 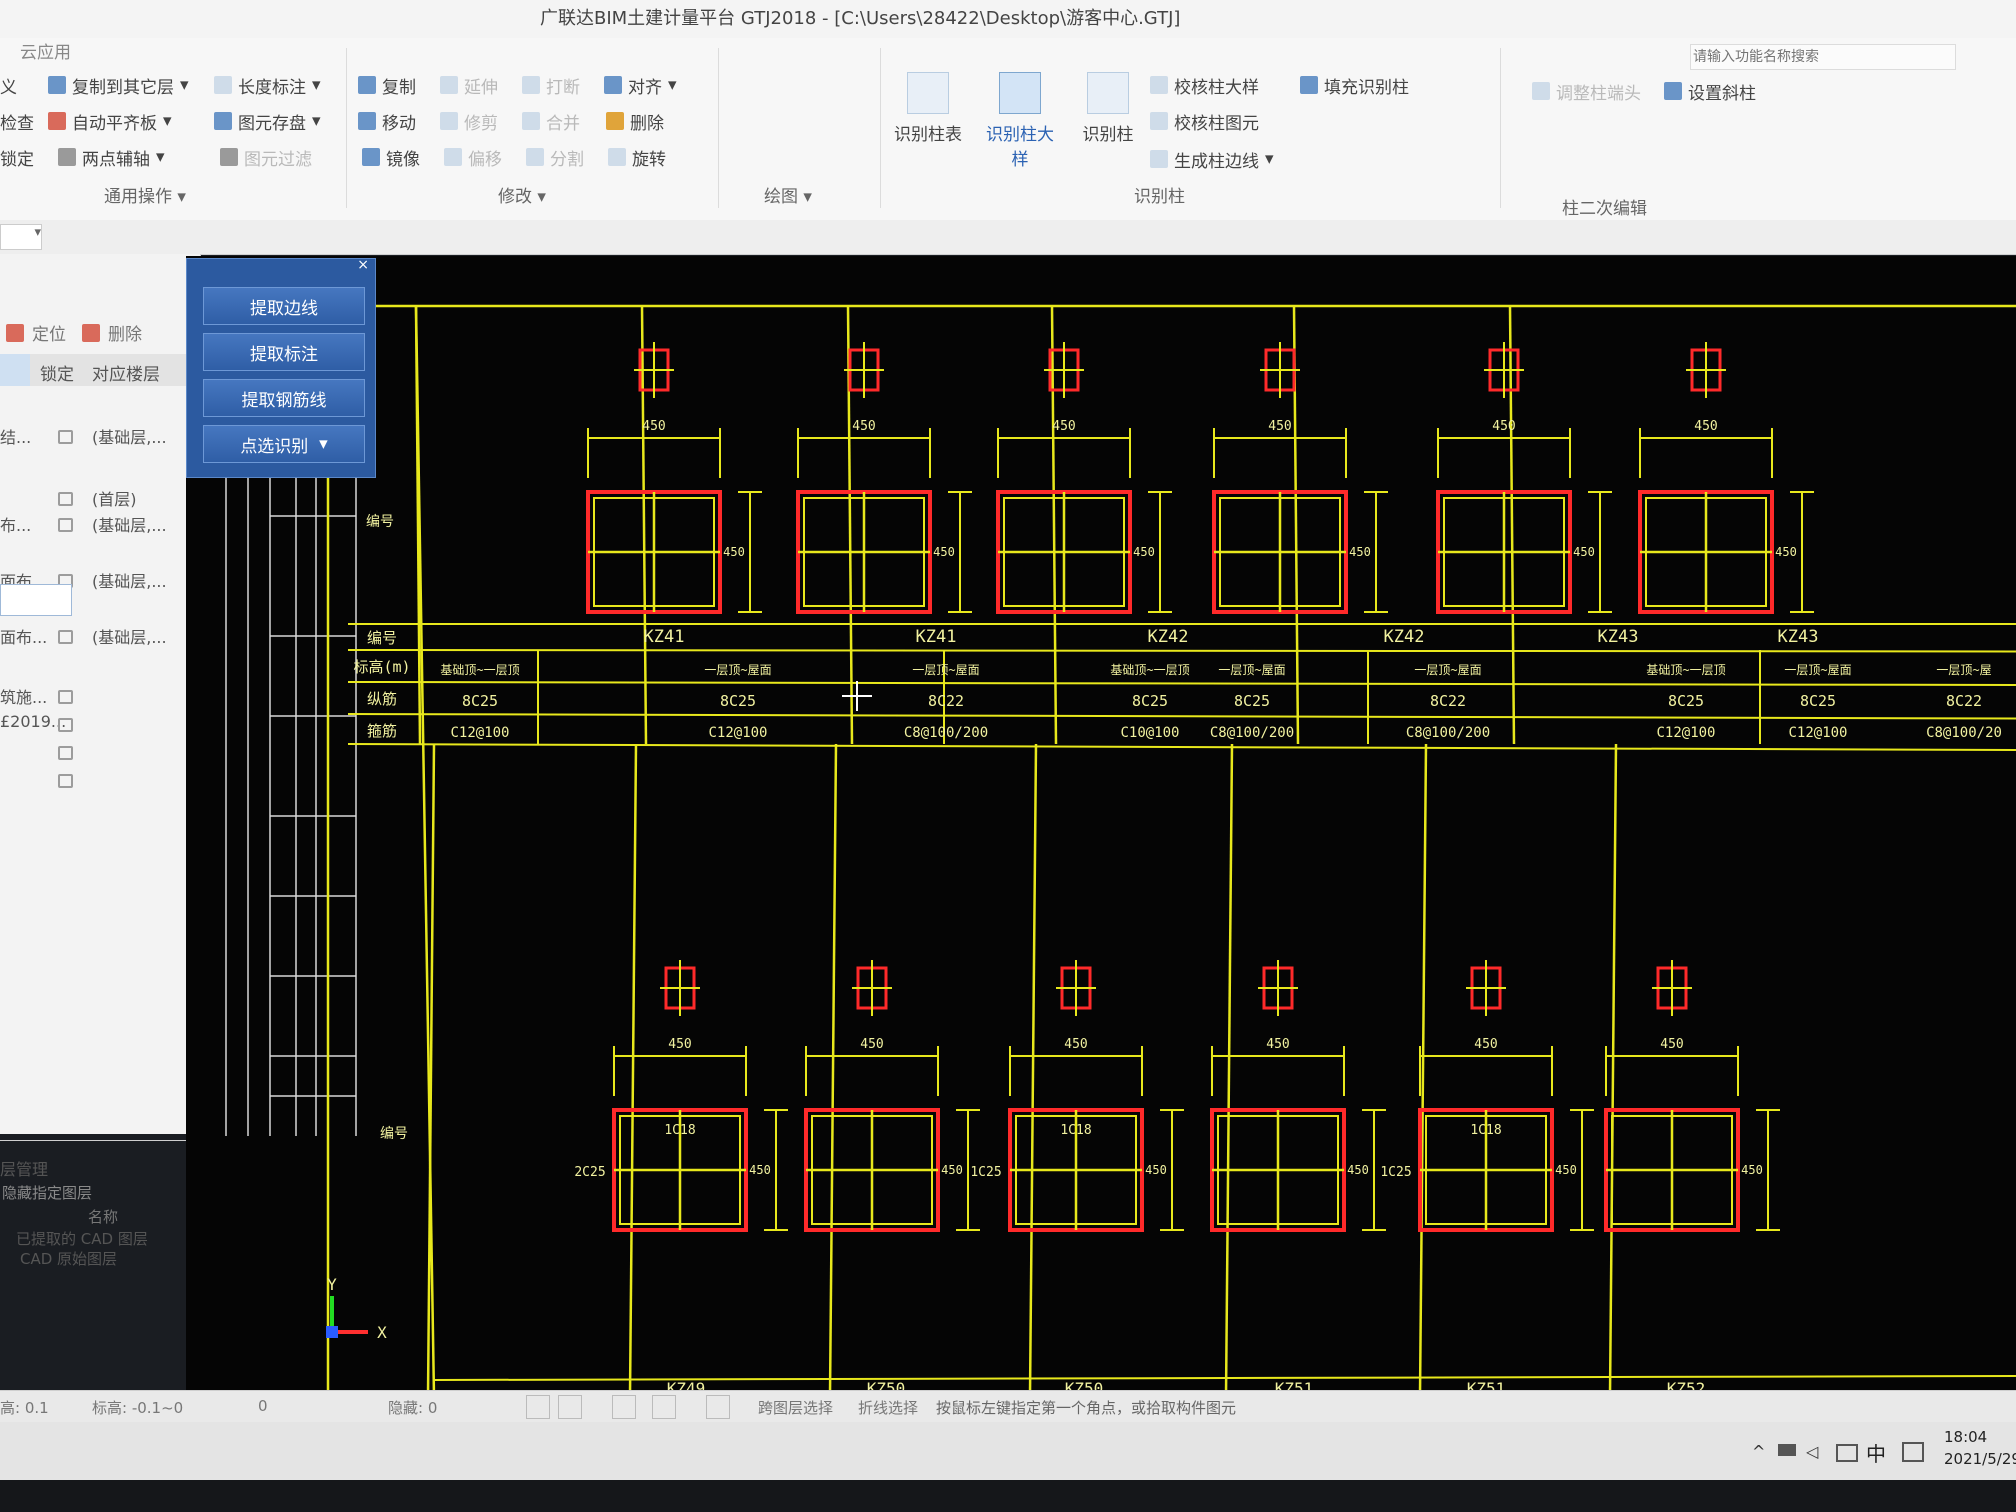 What do you see at coordinates (469, 121) in the screenshot?
I see `trim-button: 修剪` at bounding box center [469, 121].